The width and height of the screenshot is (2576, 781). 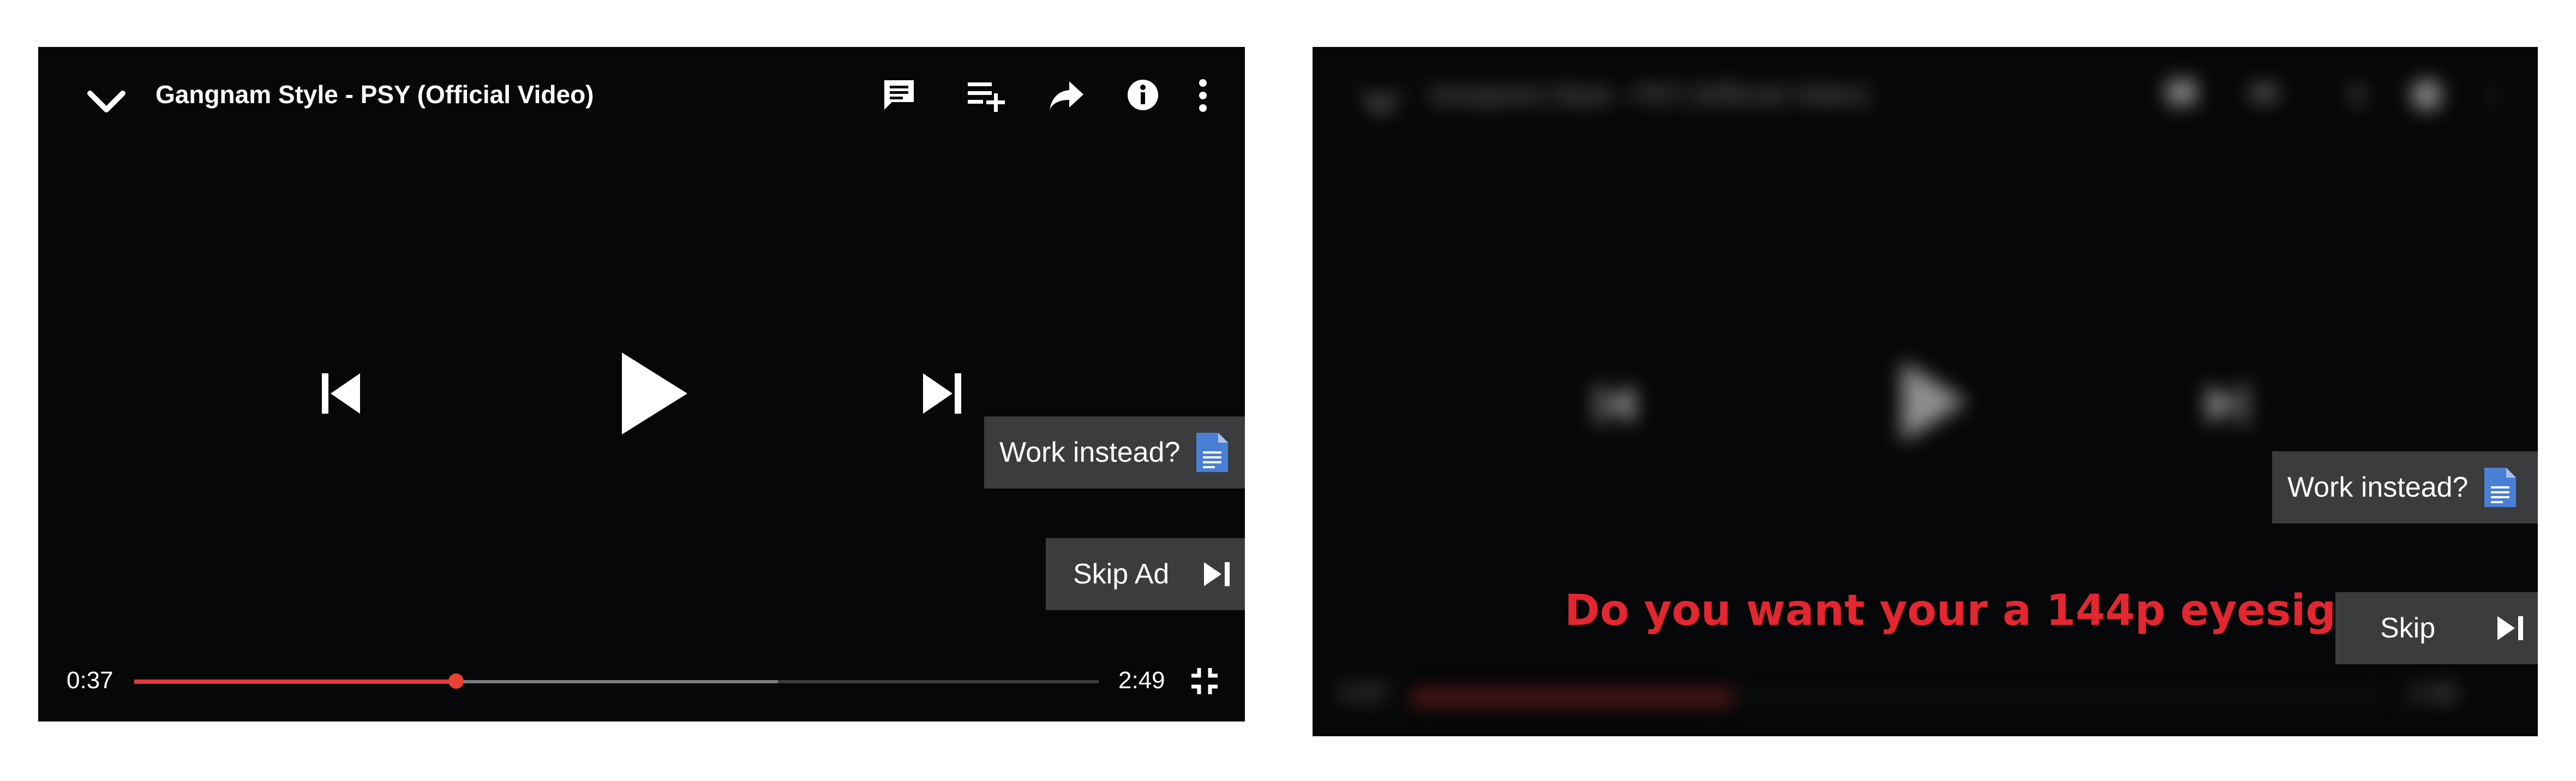 What do you see at coordinates (1204, 681) in the screenshot?
I see `exit-fullscreen-icon` at bounding box center [1204, 681].